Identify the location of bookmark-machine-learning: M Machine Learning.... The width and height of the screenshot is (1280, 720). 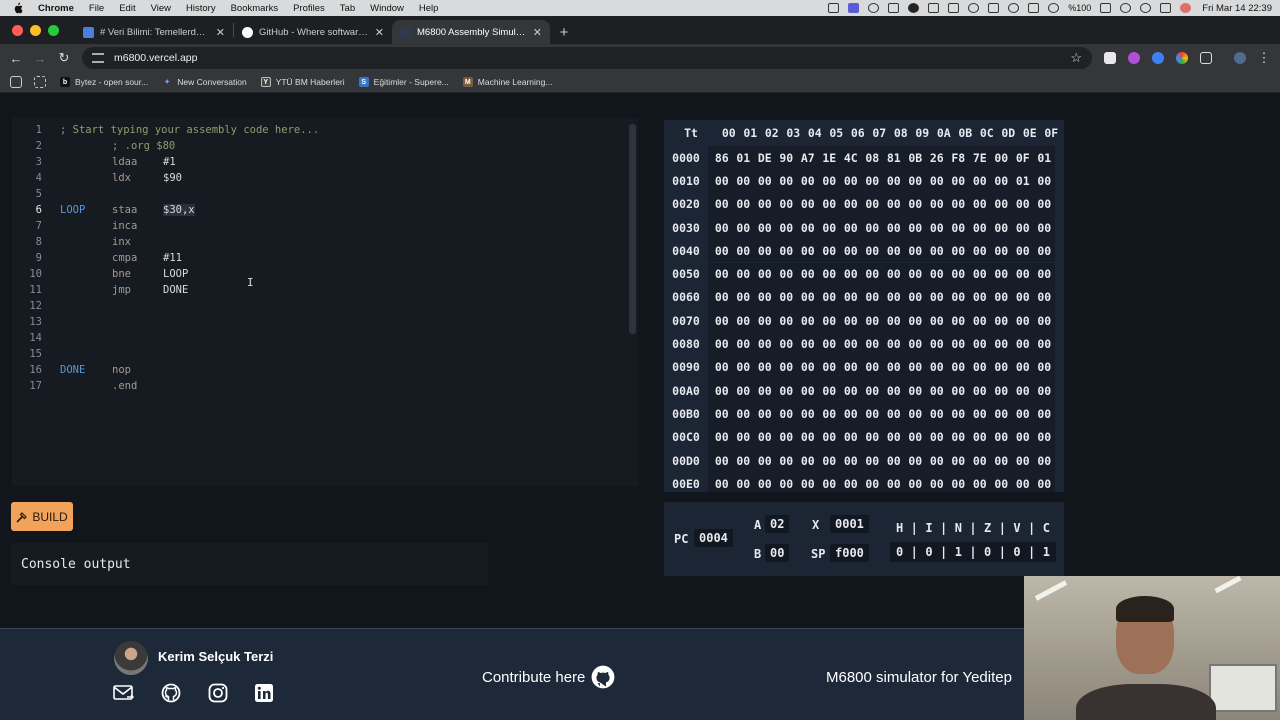
(507, 82).